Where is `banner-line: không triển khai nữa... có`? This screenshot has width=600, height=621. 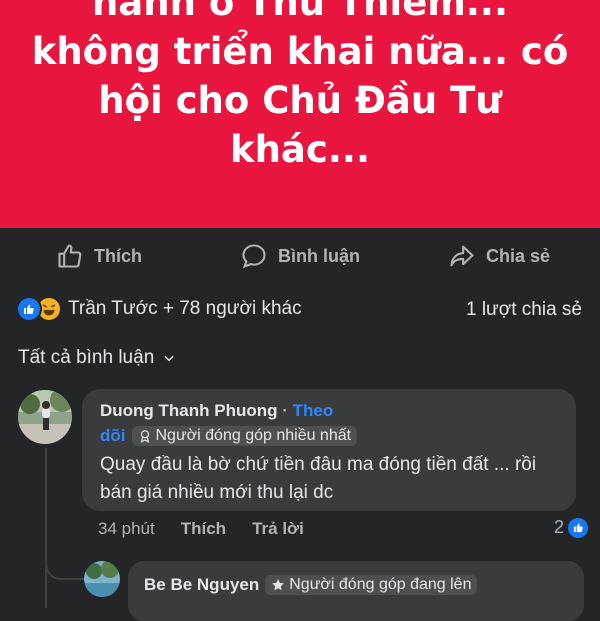 banner-line: không triển khai nữa... có is located at coordinates (300, 51).